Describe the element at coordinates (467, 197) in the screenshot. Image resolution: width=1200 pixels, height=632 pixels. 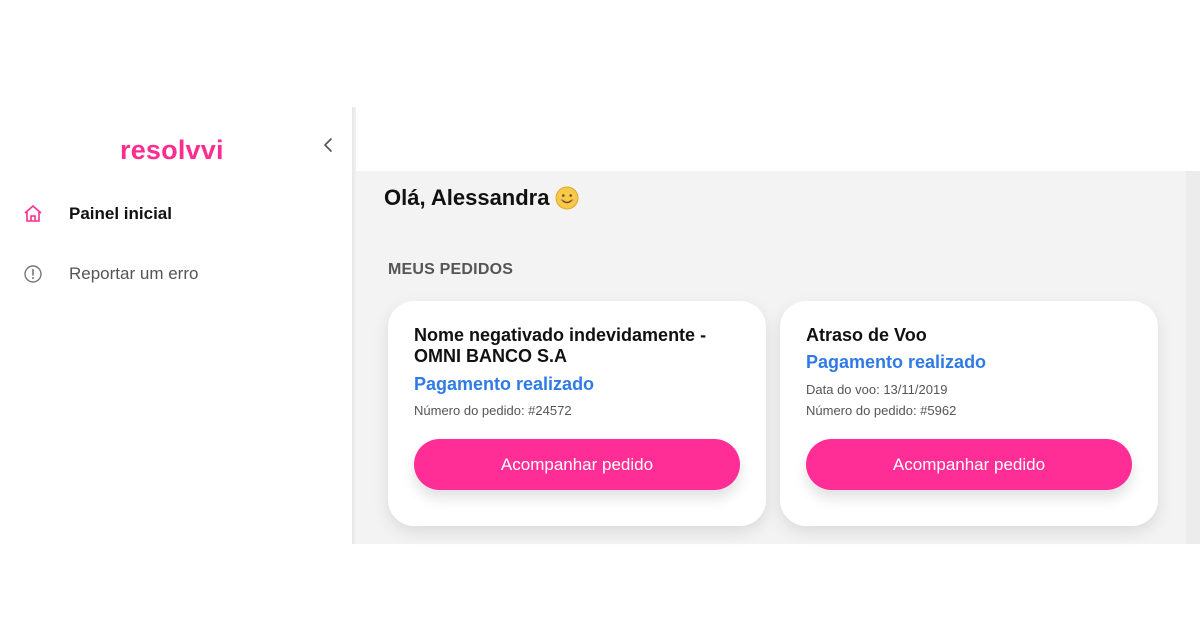
I see `greeting-text: Olá, Alessandra` at that location.